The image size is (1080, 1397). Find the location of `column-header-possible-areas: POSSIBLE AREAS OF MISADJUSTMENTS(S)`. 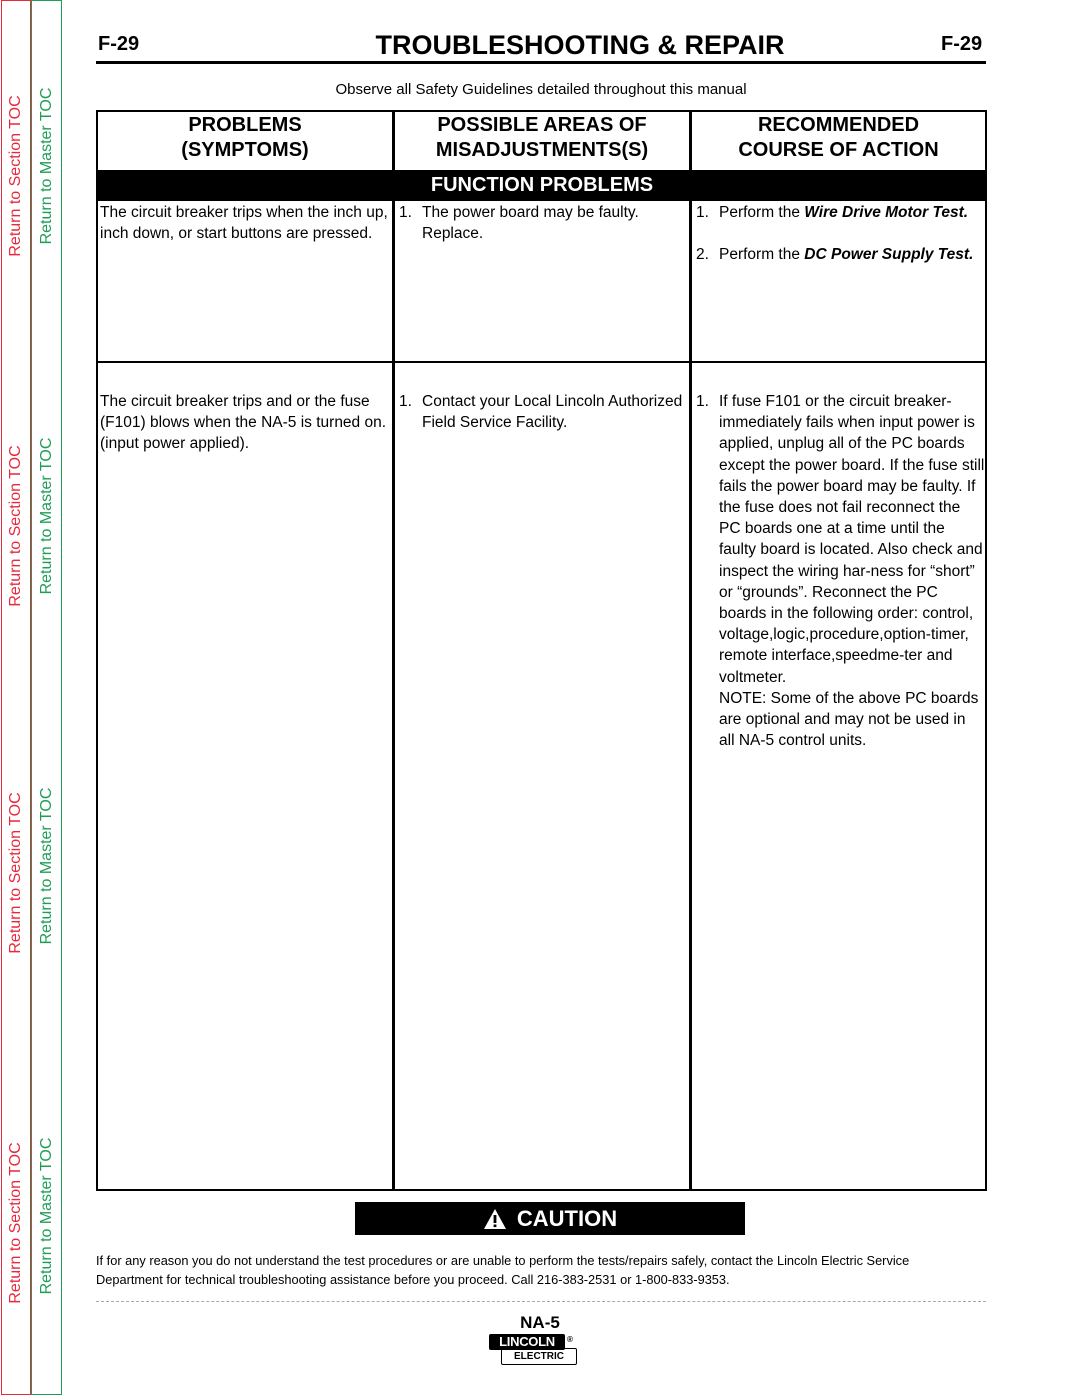

column-header-possible-areas: POSSIBLE AREAS OF MISADJUSTMENTS(S) is located at coordinates (542, 141).